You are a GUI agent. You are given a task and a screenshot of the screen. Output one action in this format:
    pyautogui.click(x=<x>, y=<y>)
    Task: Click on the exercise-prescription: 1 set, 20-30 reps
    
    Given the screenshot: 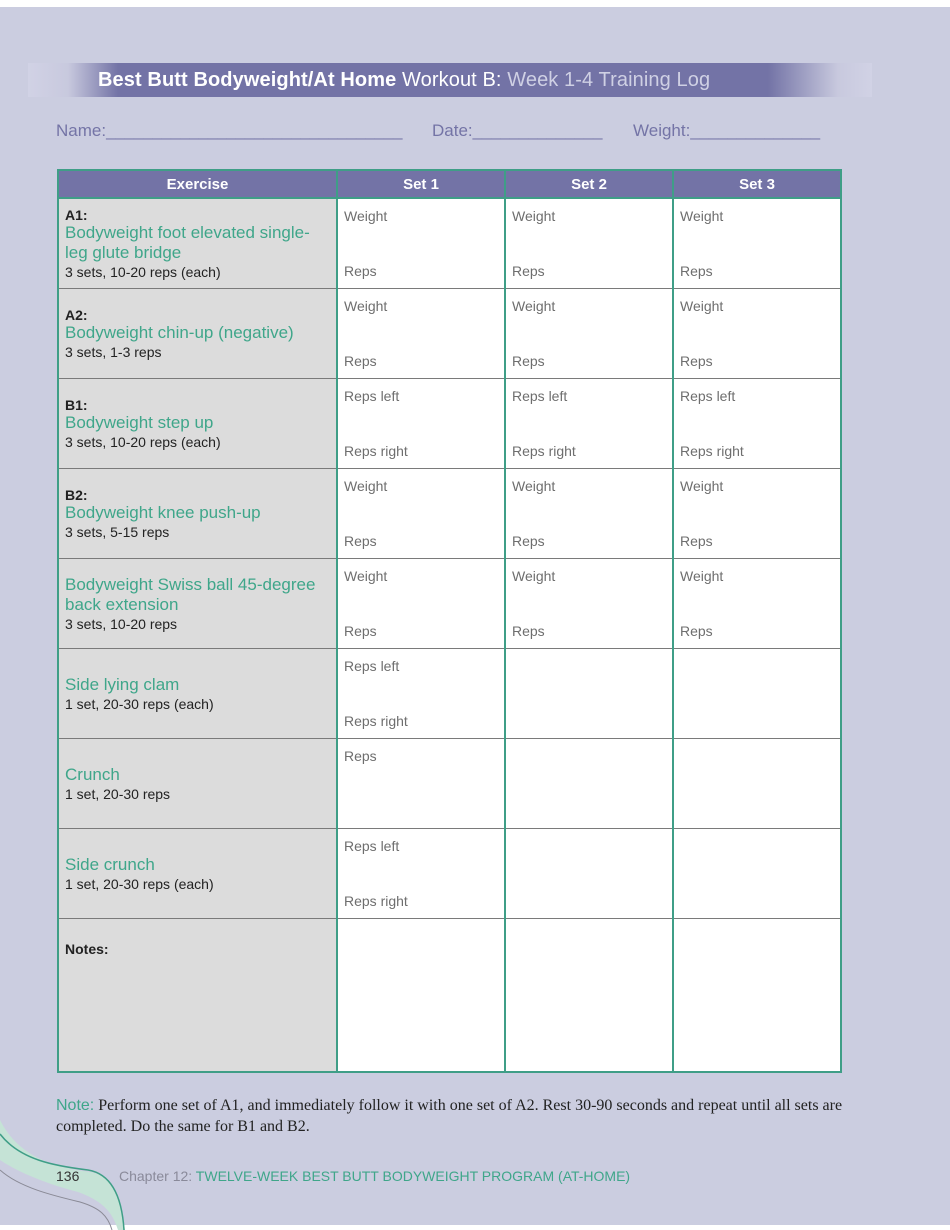 What is the action you would take?
    pyautogui.click(x=118, y=793)
    